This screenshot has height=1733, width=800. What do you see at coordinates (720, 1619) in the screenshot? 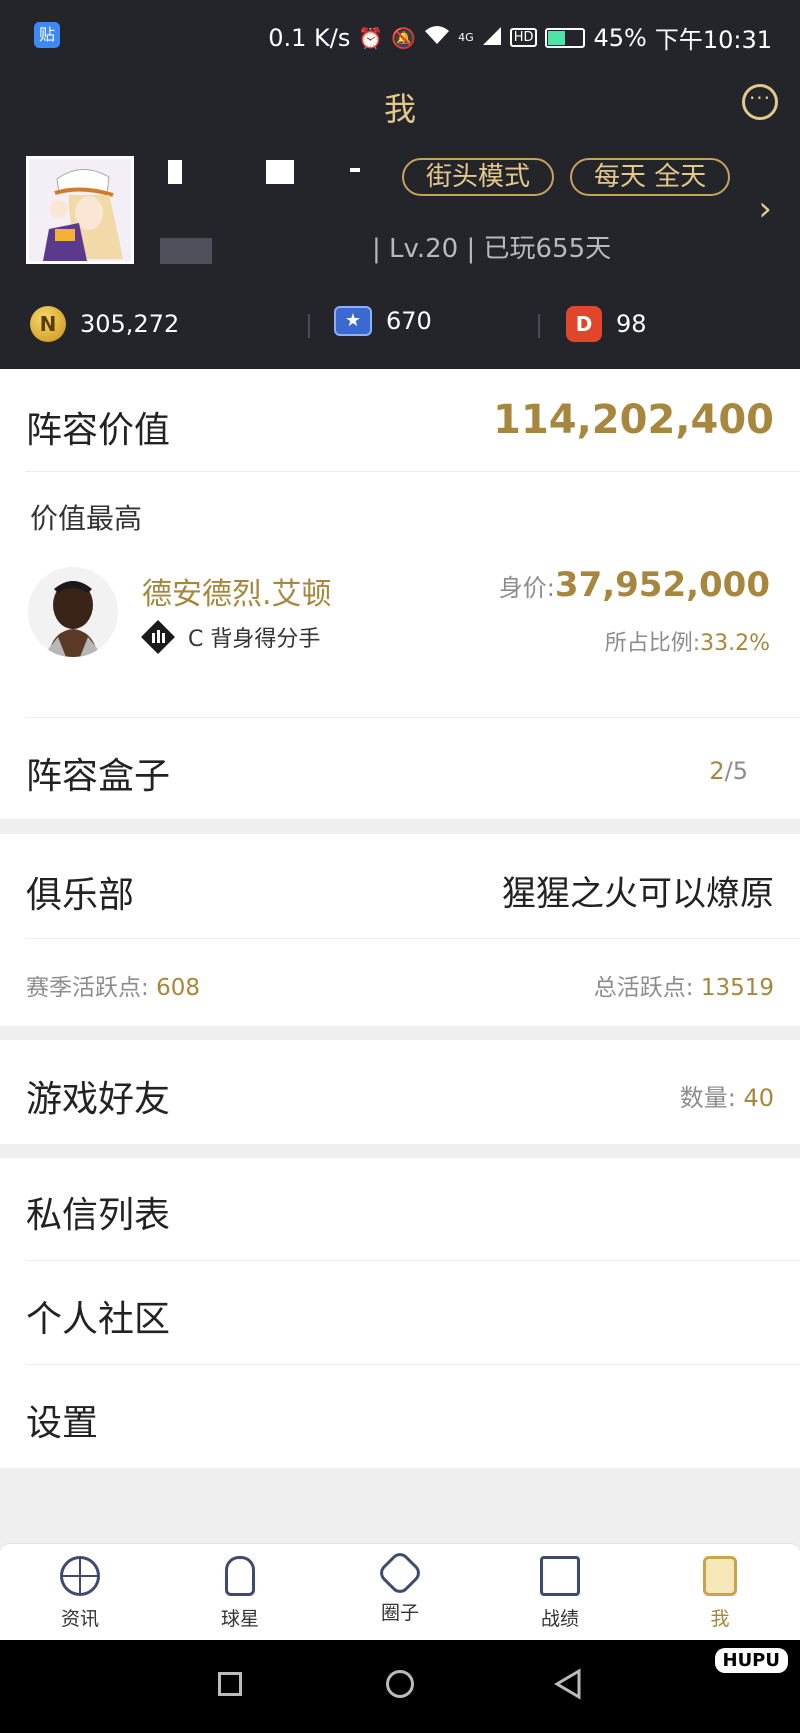
I see `nav-label: 我` at bounding box center [720, 1619].